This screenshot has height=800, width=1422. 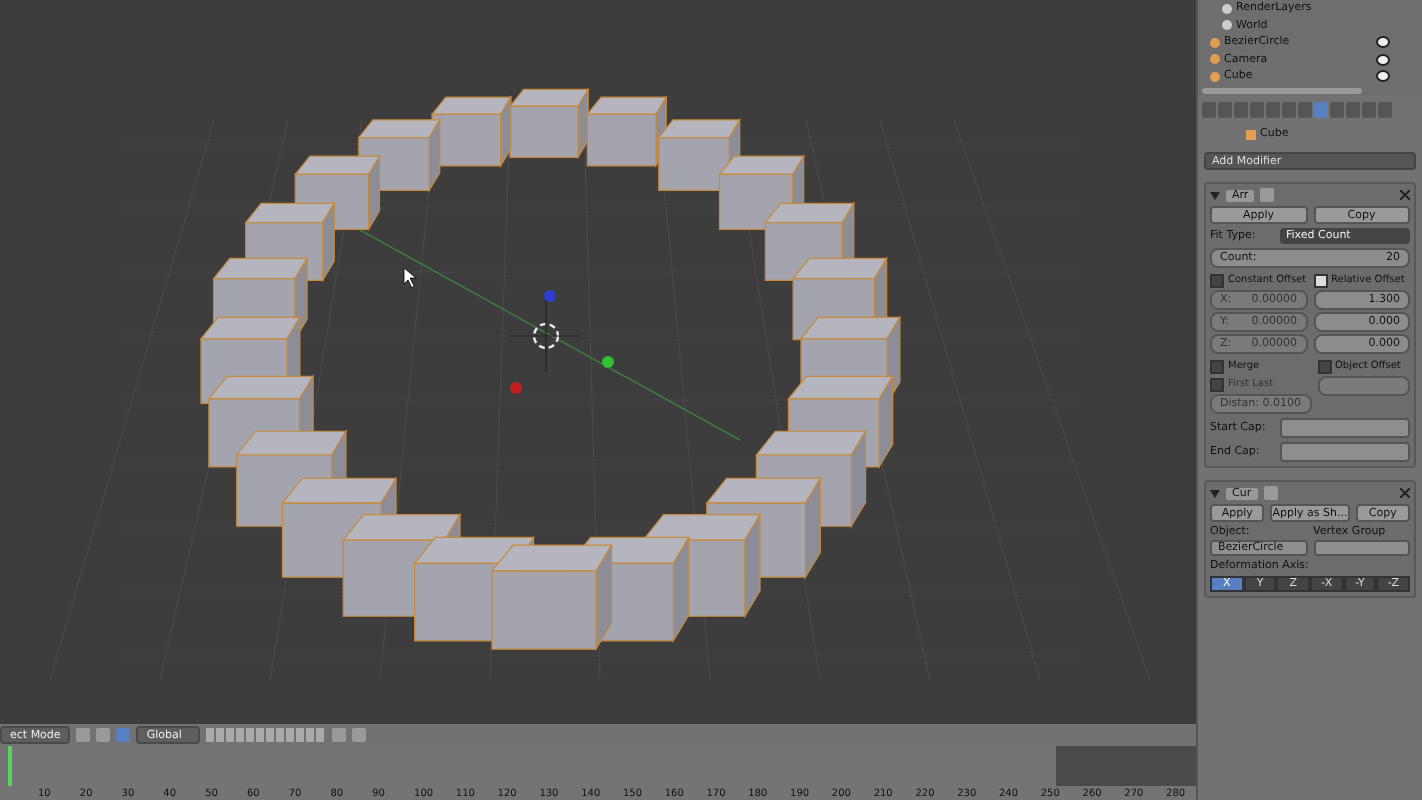 I want to click on vertex-group-field, so click(x=1361, y=548).